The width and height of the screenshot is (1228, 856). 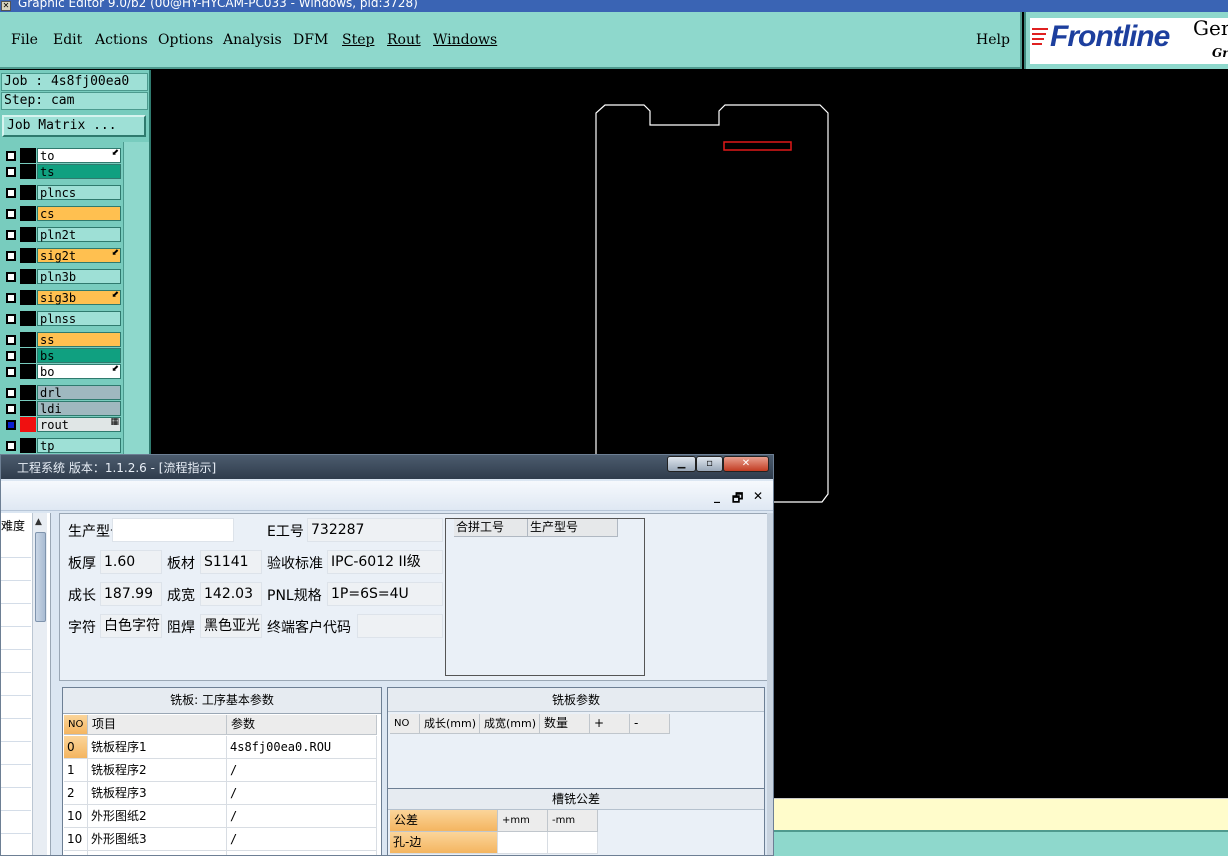 What do you see at coordinates (79, 445) in the screenshot?
I see `layer-name: tp` at bounding box center [79, 445].